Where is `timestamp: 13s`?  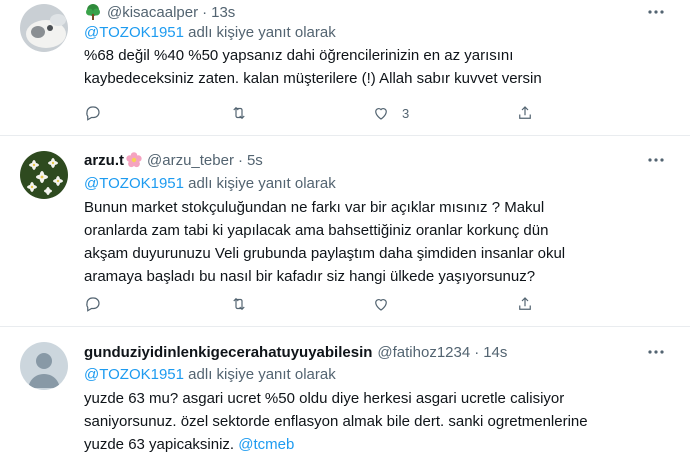
timestamp: 13s is located at coordinates (223, 12).